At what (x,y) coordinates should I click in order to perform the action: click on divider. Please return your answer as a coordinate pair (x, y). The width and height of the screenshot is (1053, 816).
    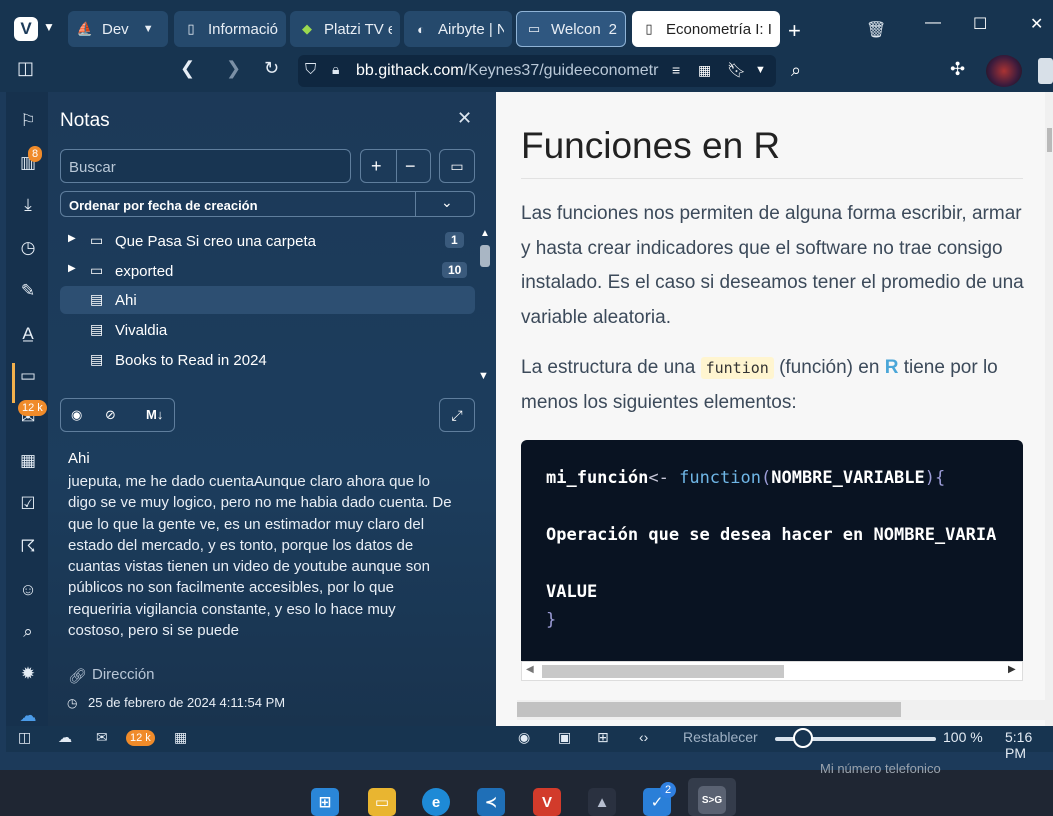
    Looking at the image, I should click on (396, 166).